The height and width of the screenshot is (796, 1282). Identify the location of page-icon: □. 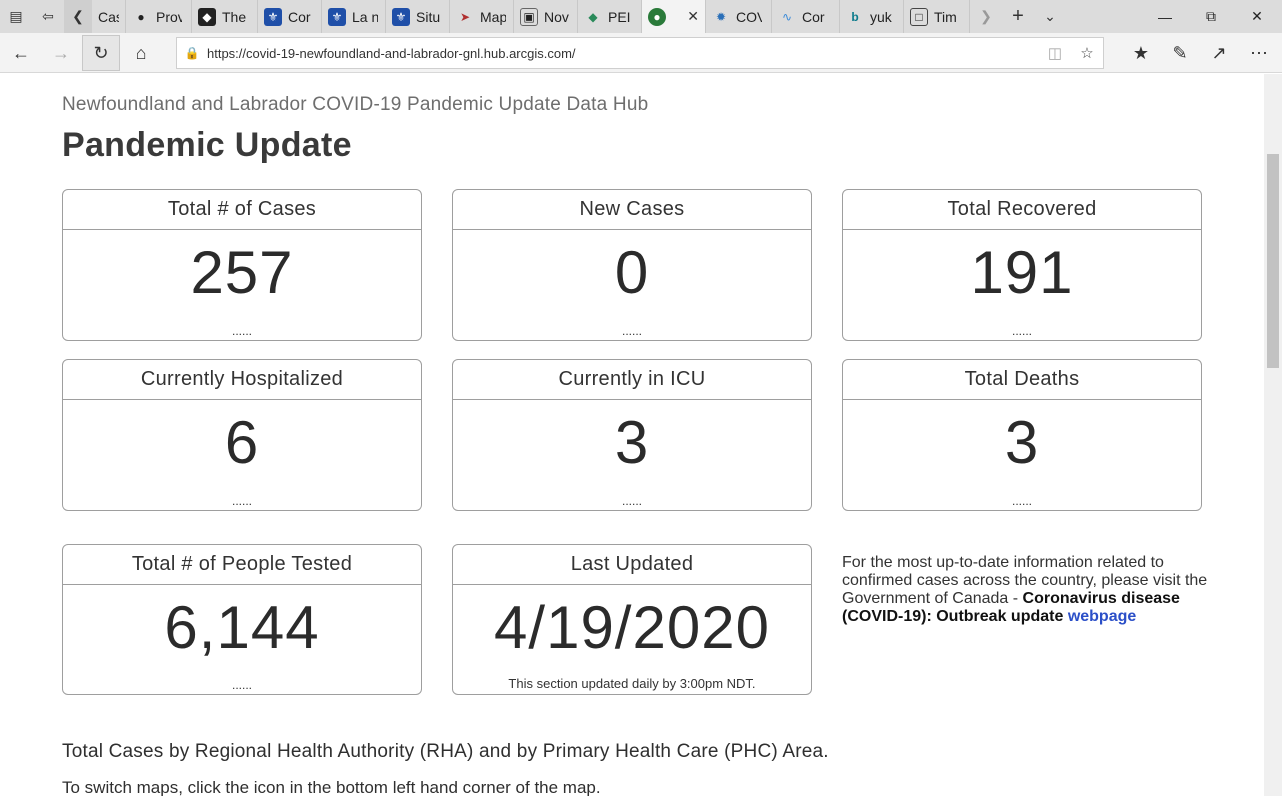
(919, 16).